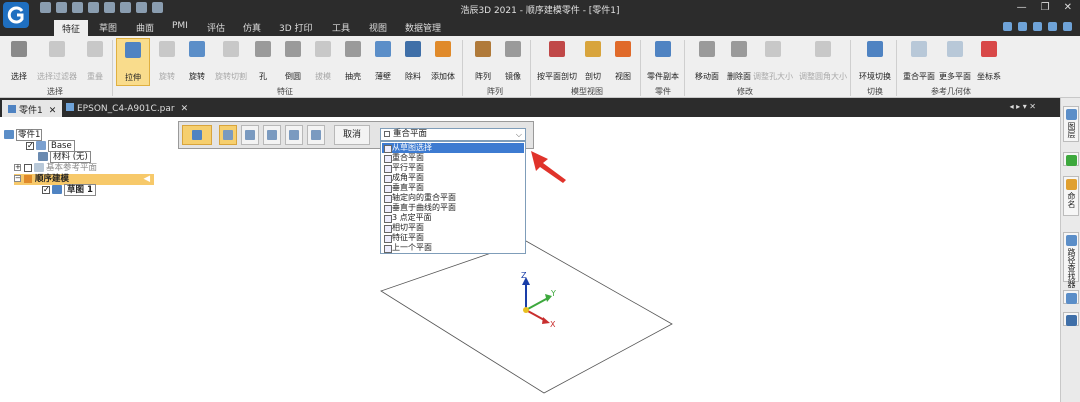 This screenshot has height=402, width=1080. I want to click on tab-pathfinder: 路径查找器, so click(1071, 260).